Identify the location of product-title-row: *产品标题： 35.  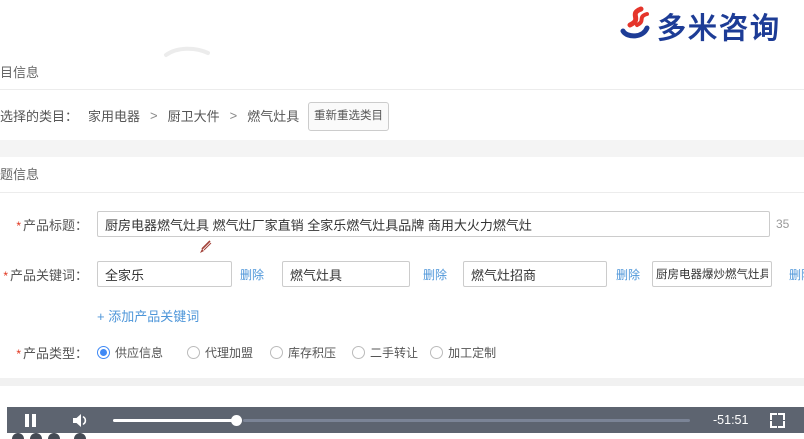
(394, 224).